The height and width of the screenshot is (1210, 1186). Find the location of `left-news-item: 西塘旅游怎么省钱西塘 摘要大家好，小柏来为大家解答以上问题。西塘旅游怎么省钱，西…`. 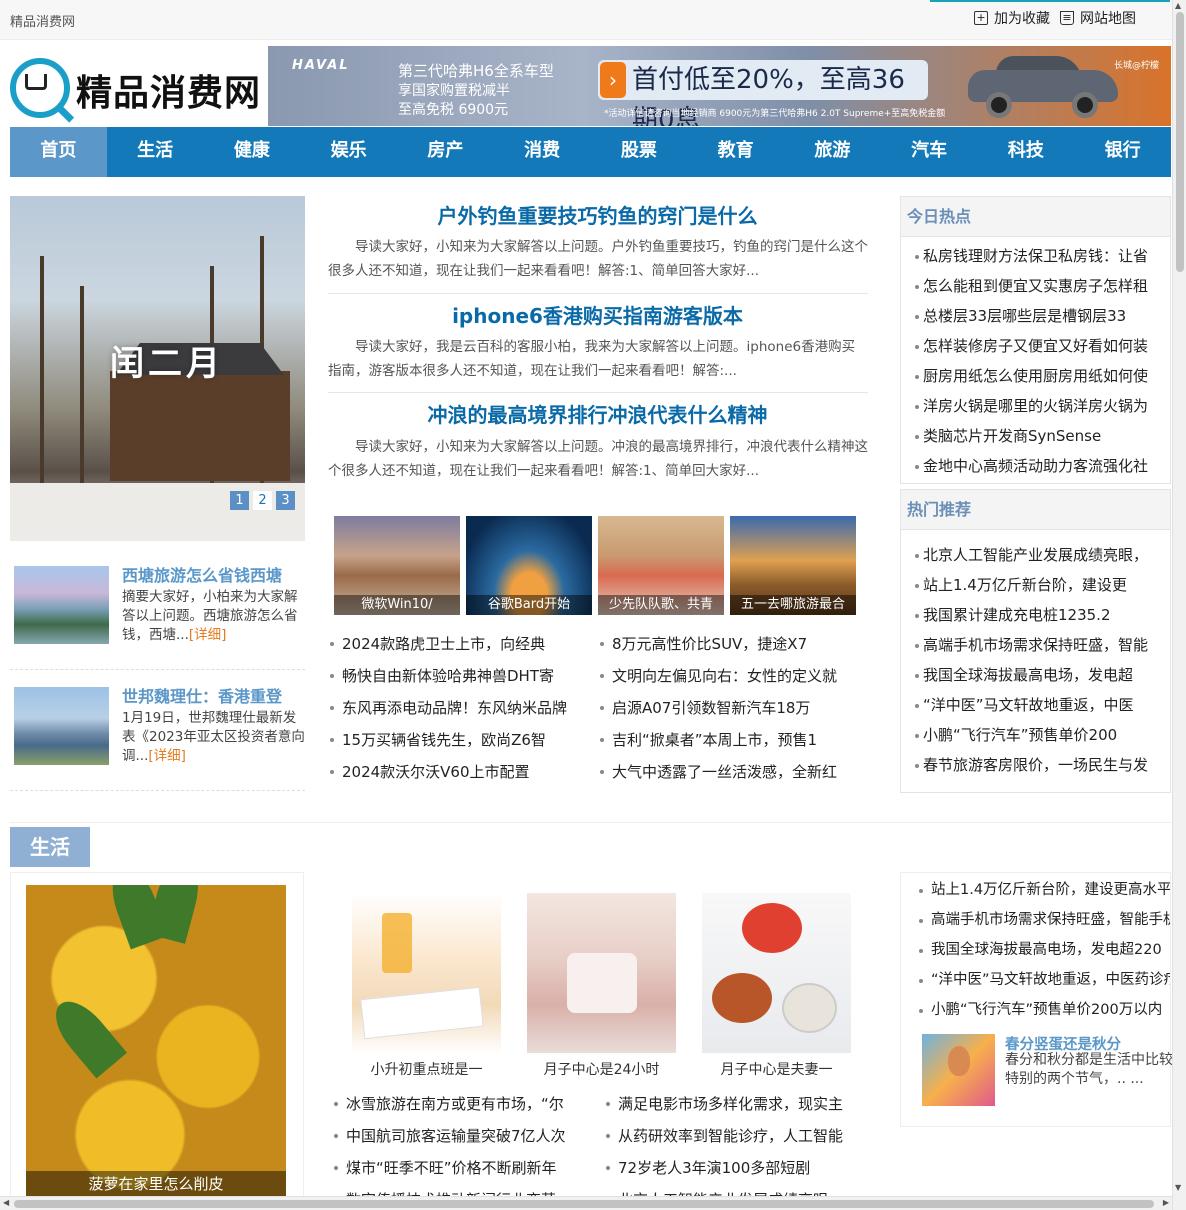

left-news-item: 西塘旅游怎么省钱西塘 摘要大家好，小柏来为大家解答以上问题。西塘旅游怎么省钱，西… is located at coordinates (157, 616).